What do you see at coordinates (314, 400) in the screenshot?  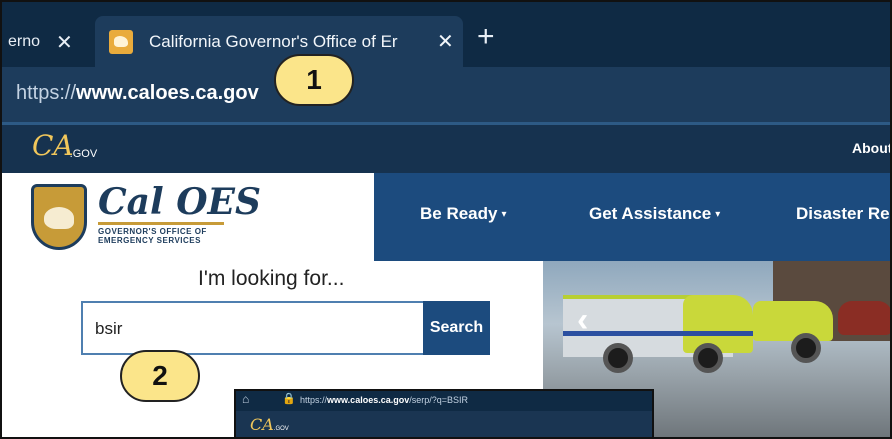 I see `inset-url-prefix: https://` at bounding box center [314, 400].